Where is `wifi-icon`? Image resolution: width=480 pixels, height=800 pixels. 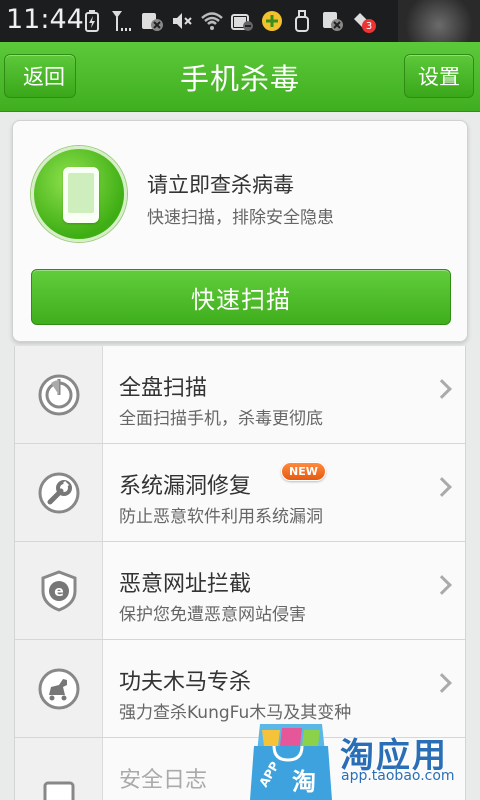
wifi-icon is located at coordinates (212, 21).